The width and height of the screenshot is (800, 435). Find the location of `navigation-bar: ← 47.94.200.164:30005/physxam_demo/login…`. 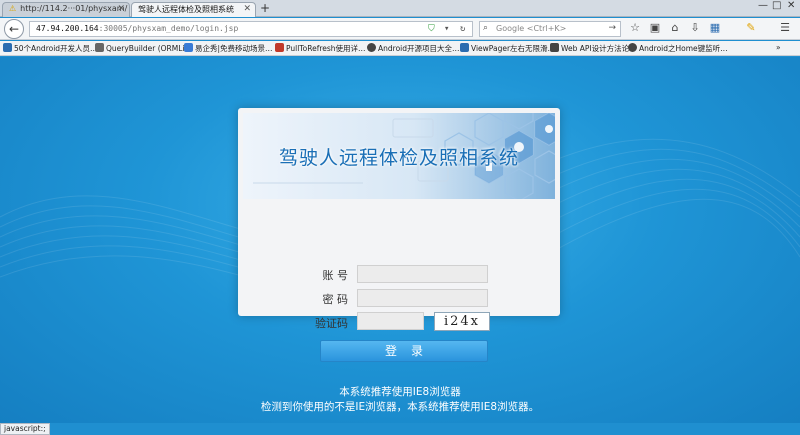

navigation-bar: ← 47.94.200.164:30005/physxam_demo/login… is located at coordinates (400, 29).